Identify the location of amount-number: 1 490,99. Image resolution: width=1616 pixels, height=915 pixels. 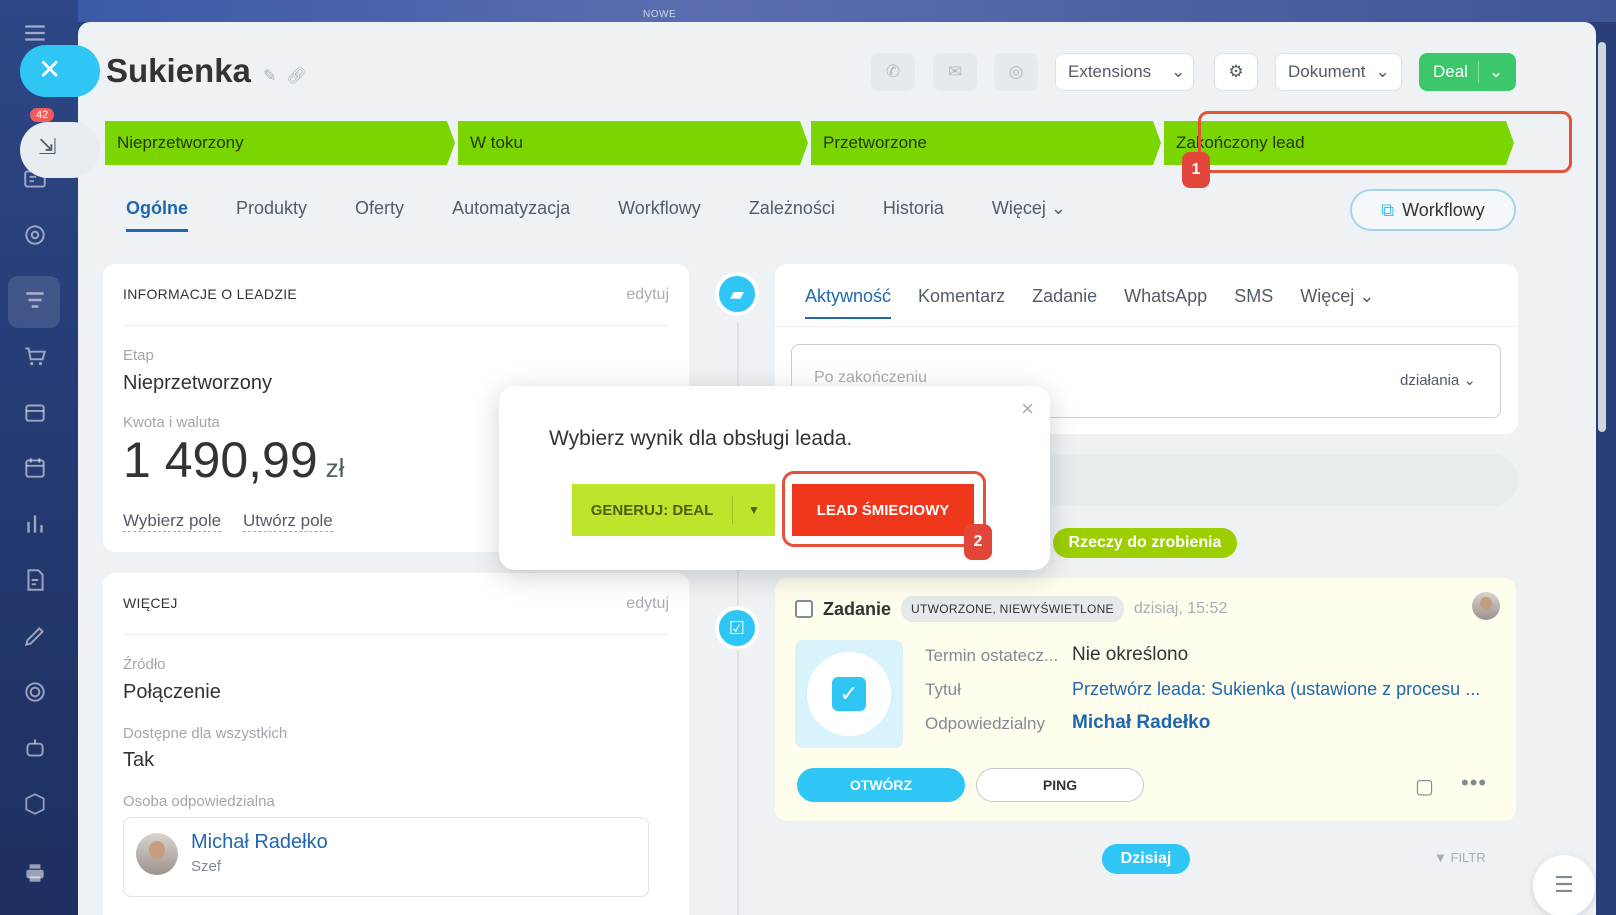
(220, 460).